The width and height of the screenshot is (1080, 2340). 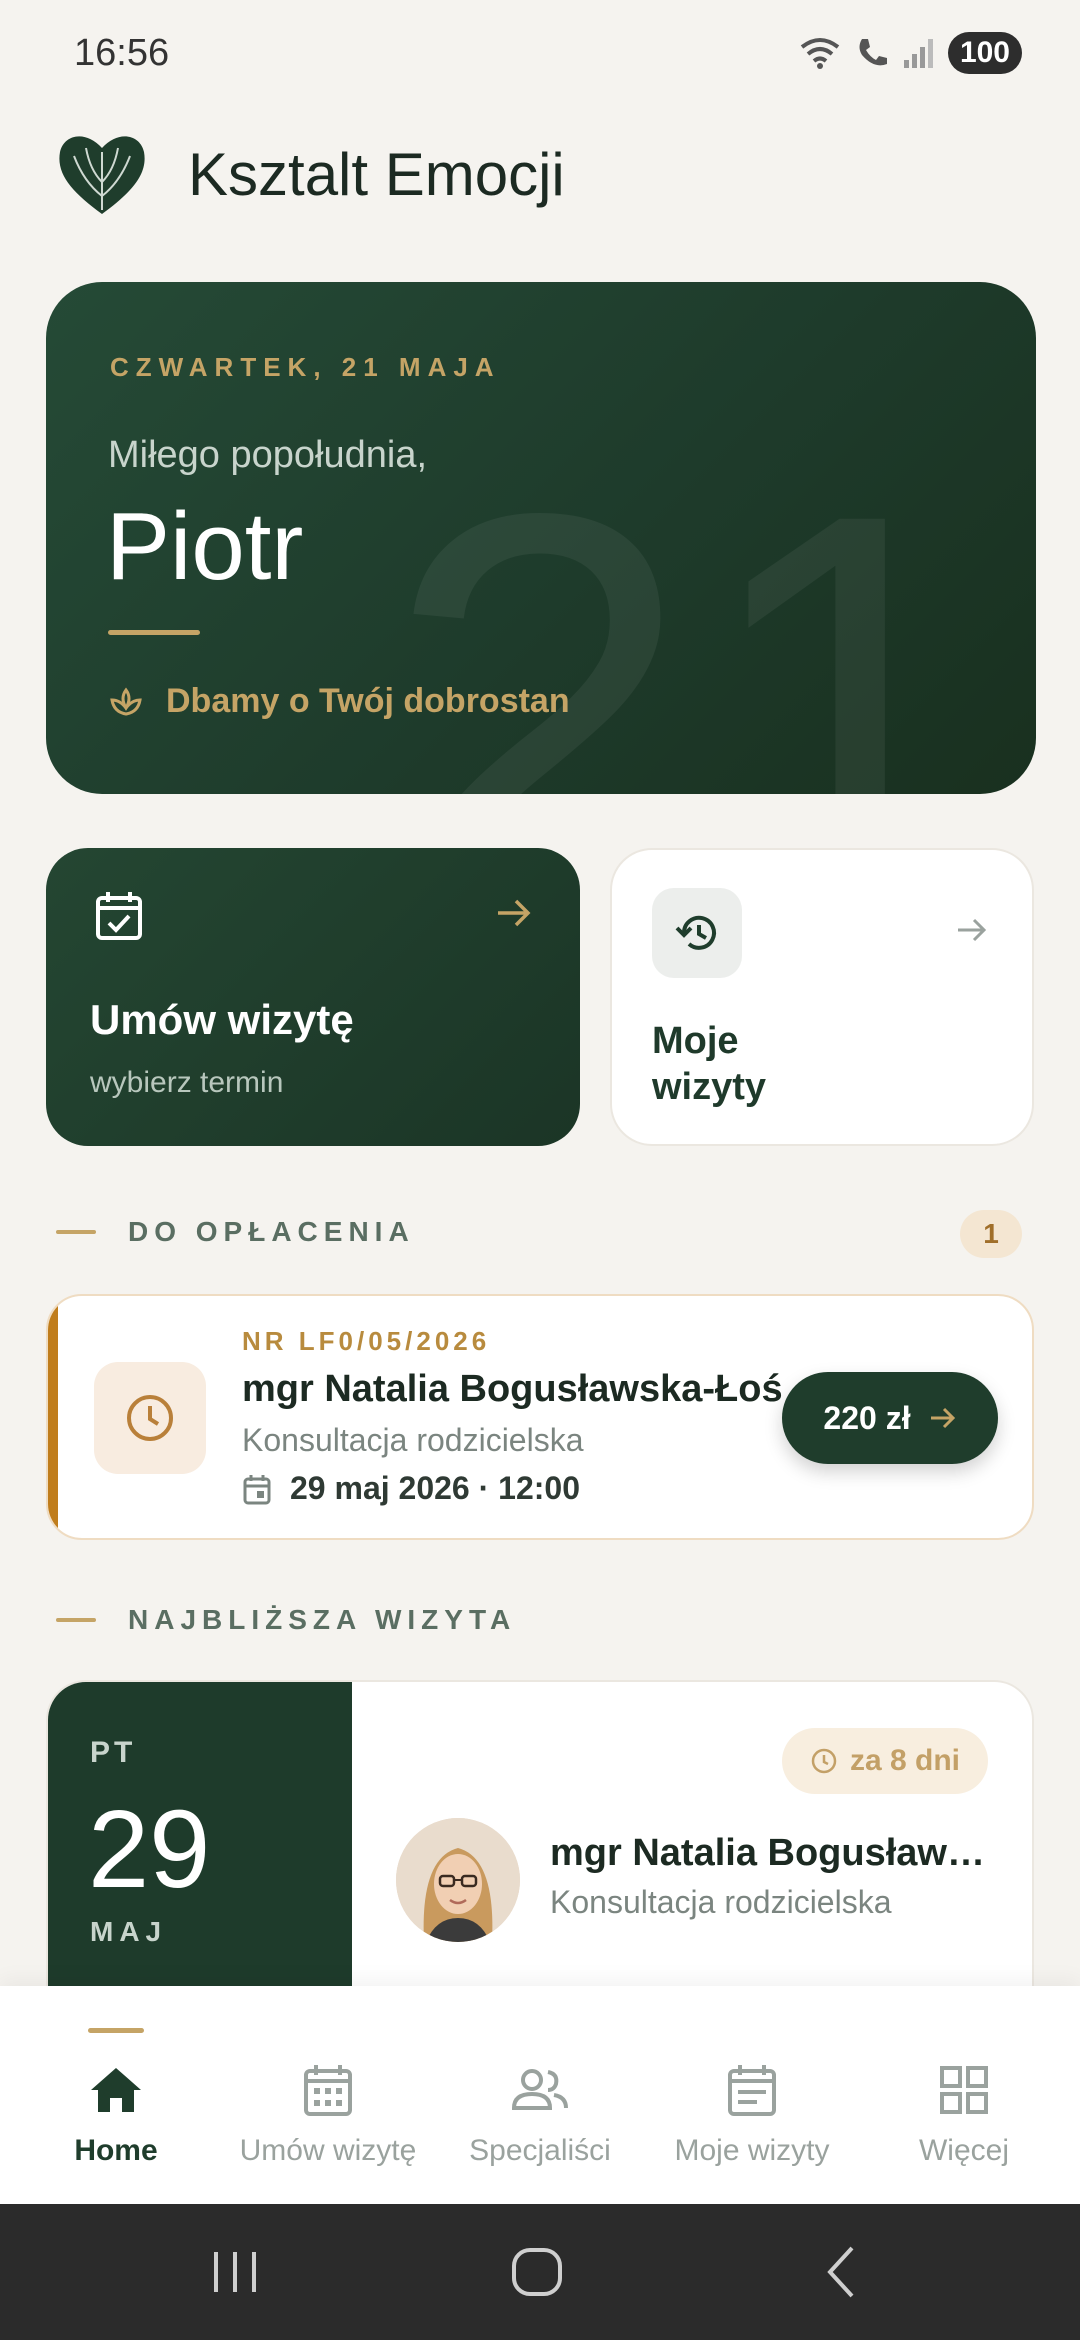 What do you see at coordinates (328, 2090) in the screenshot?
I see `calendar-grid-icon` at bounding box center [328, 2090].